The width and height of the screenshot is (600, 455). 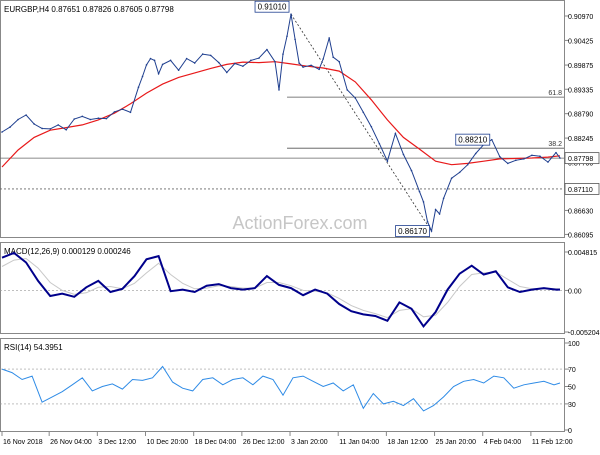 What do you see at coordinates (456, 442) in the screenshot?
I see `x-tick-label: 25 Jan 20:00` at bounding box center [456, 442].